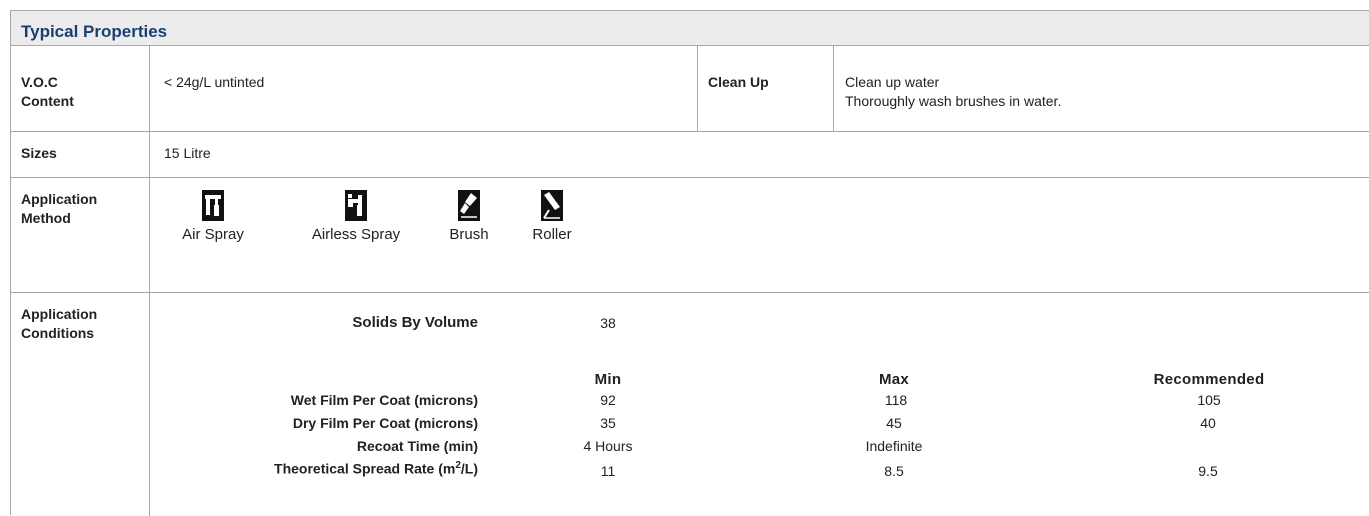 This screenshot has width=1369, height=516. I want to click on row-max: Indefinite, so click(894, 446).